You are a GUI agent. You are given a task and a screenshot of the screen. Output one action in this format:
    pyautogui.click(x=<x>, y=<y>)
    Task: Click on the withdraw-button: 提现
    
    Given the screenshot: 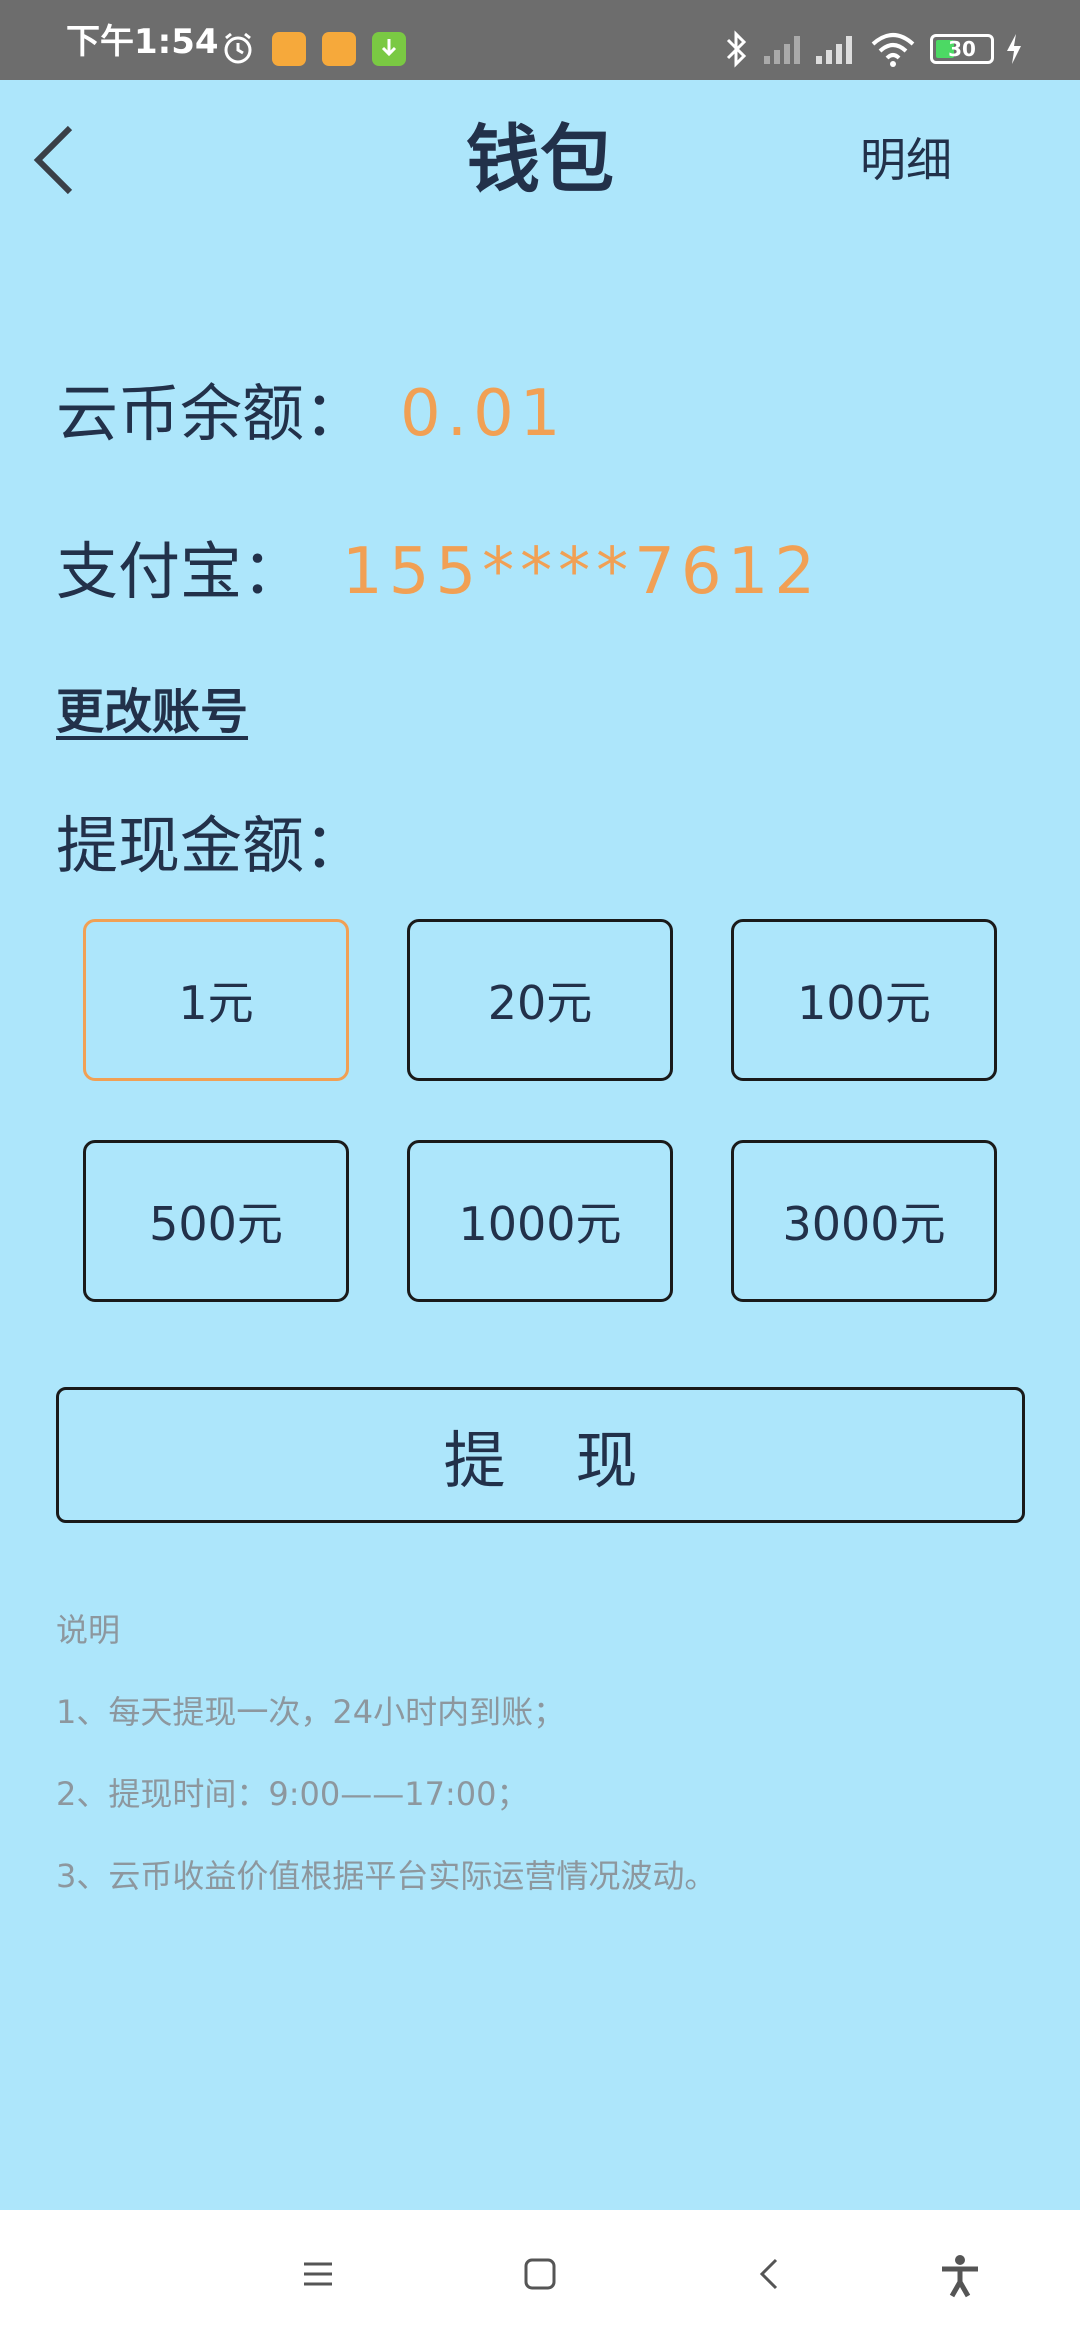 What is the action you would take?
    pyautogui.click(x=540, y=1455)
    